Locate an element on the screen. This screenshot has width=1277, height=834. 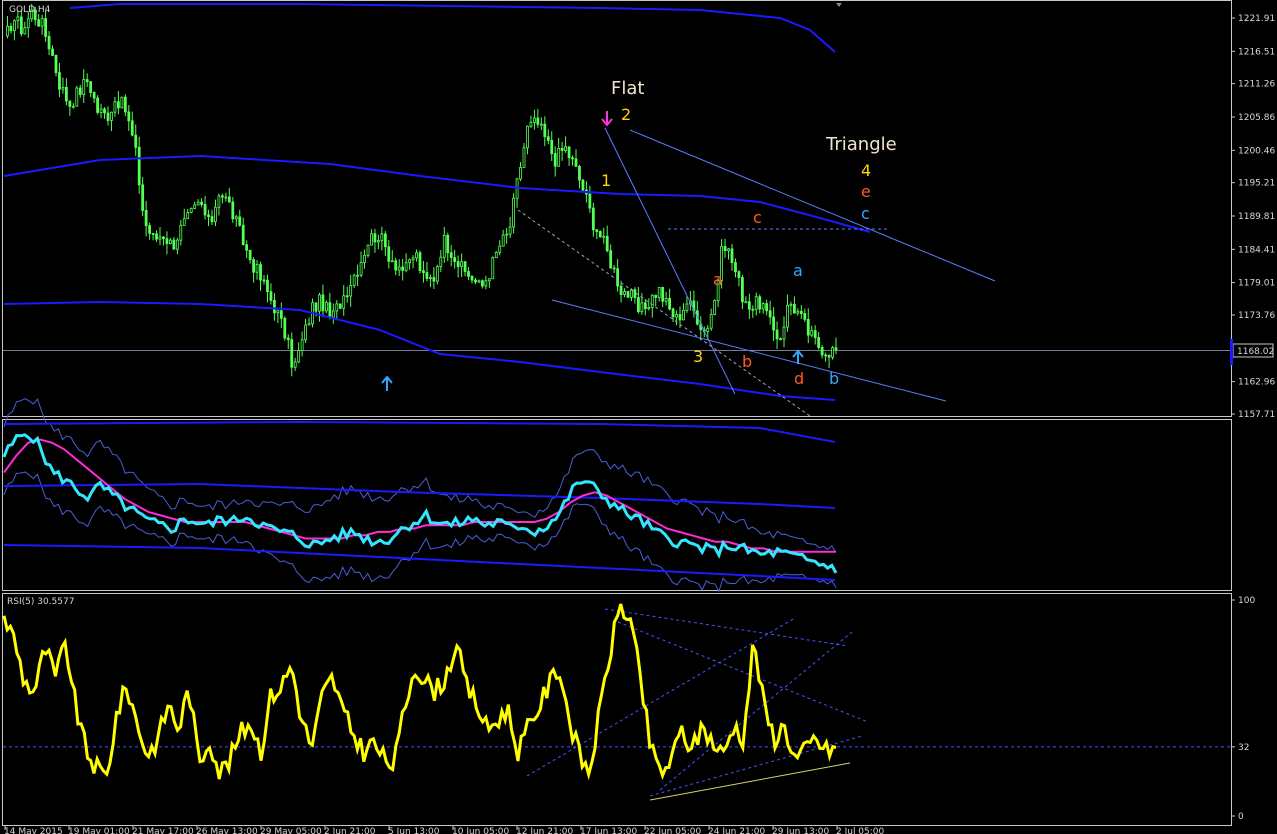
current-price-label: 1168.02 is located at coordinates (1255, 352).